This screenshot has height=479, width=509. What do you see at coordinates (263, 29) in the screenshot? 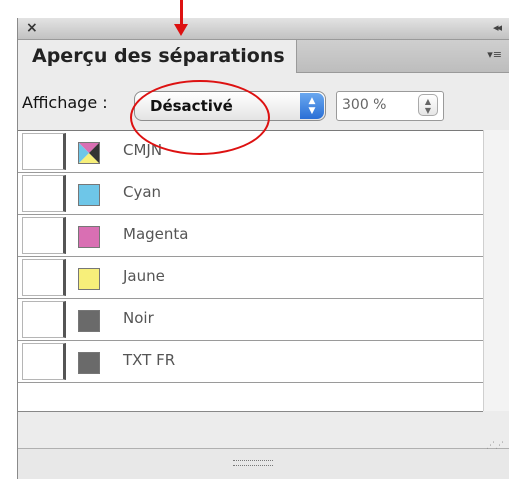
I see `panel-titlebar: × ◂◂` at bounding box center [263, 29].